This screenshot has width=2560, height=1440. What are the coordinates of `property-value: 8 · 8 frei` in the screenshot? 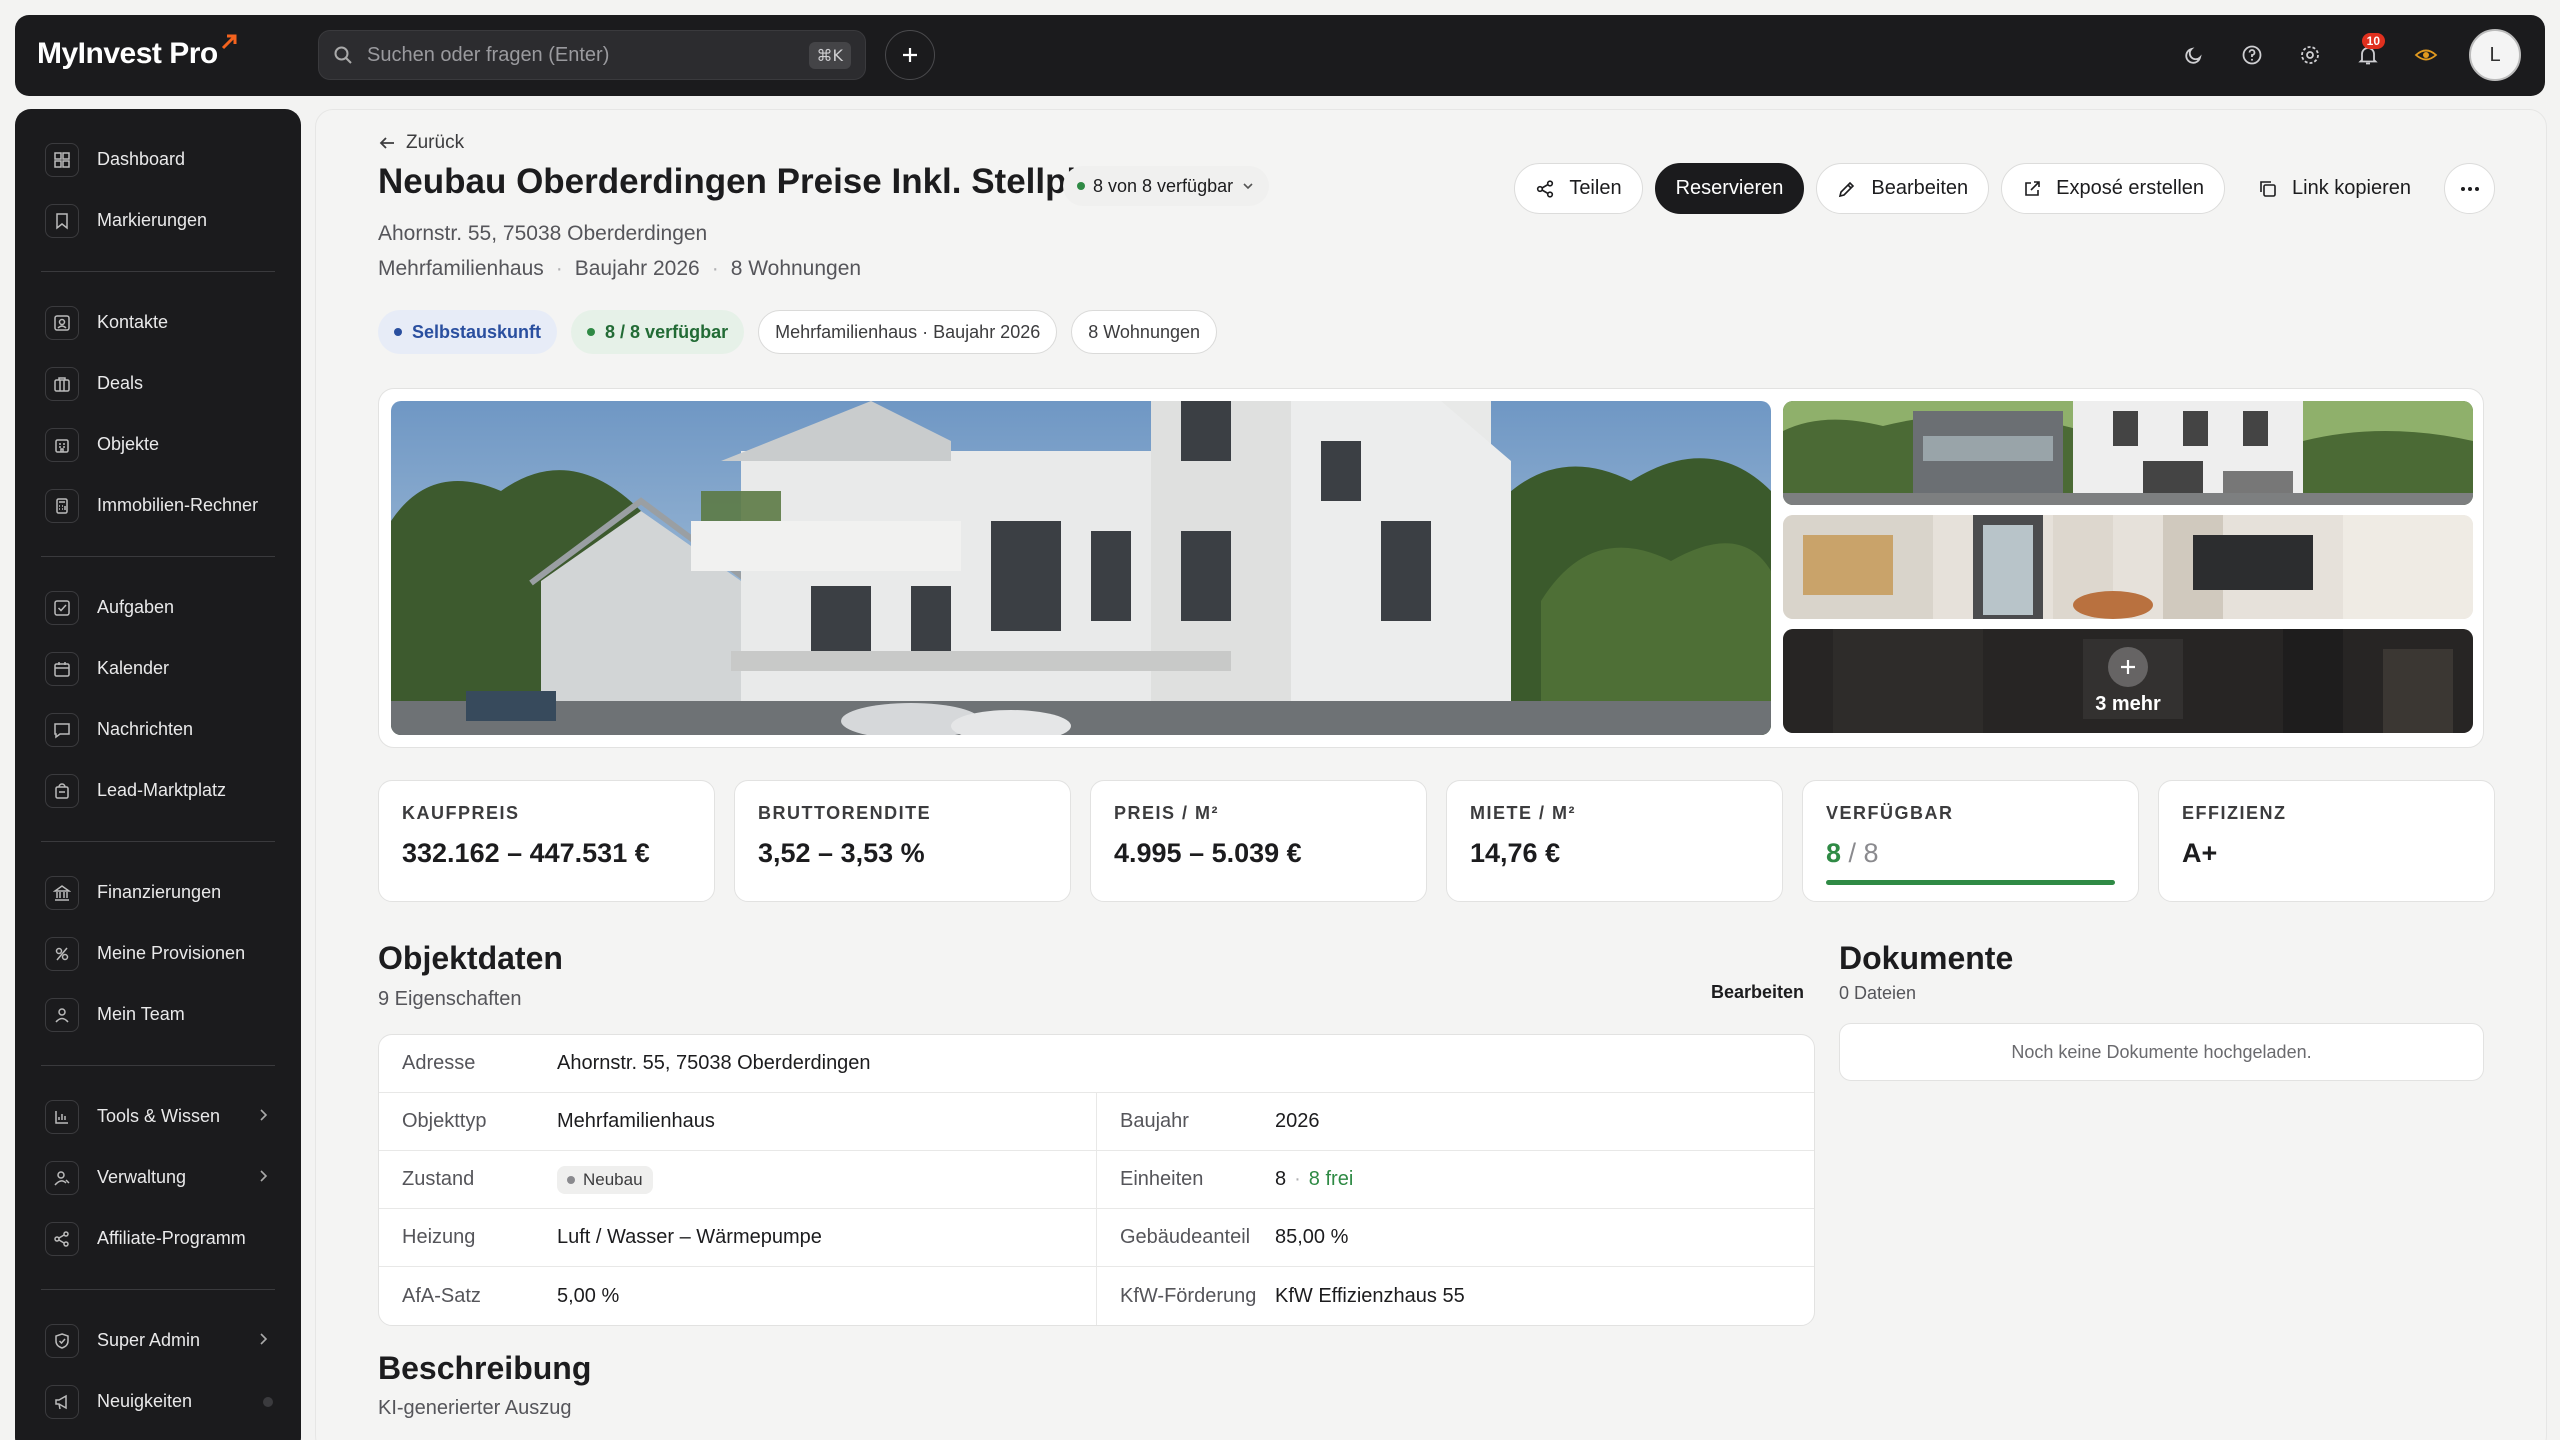 It's located at (1314, 1179).